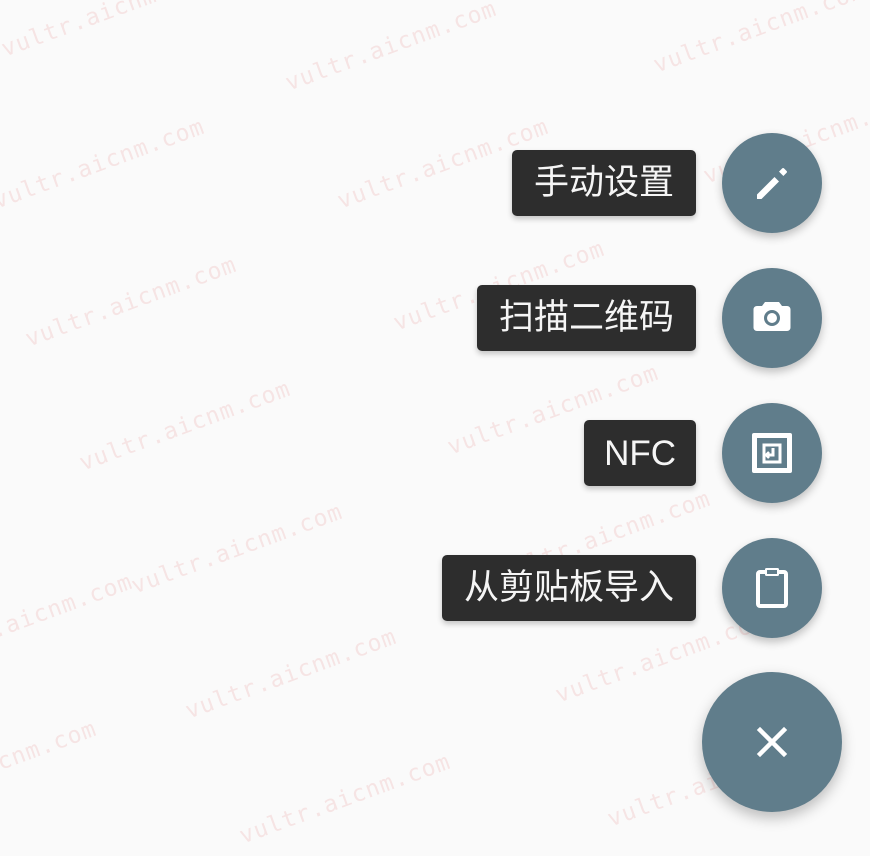 This screenshot has height=856, width=870. I want to click on nfc-fab, so click(772, 453).